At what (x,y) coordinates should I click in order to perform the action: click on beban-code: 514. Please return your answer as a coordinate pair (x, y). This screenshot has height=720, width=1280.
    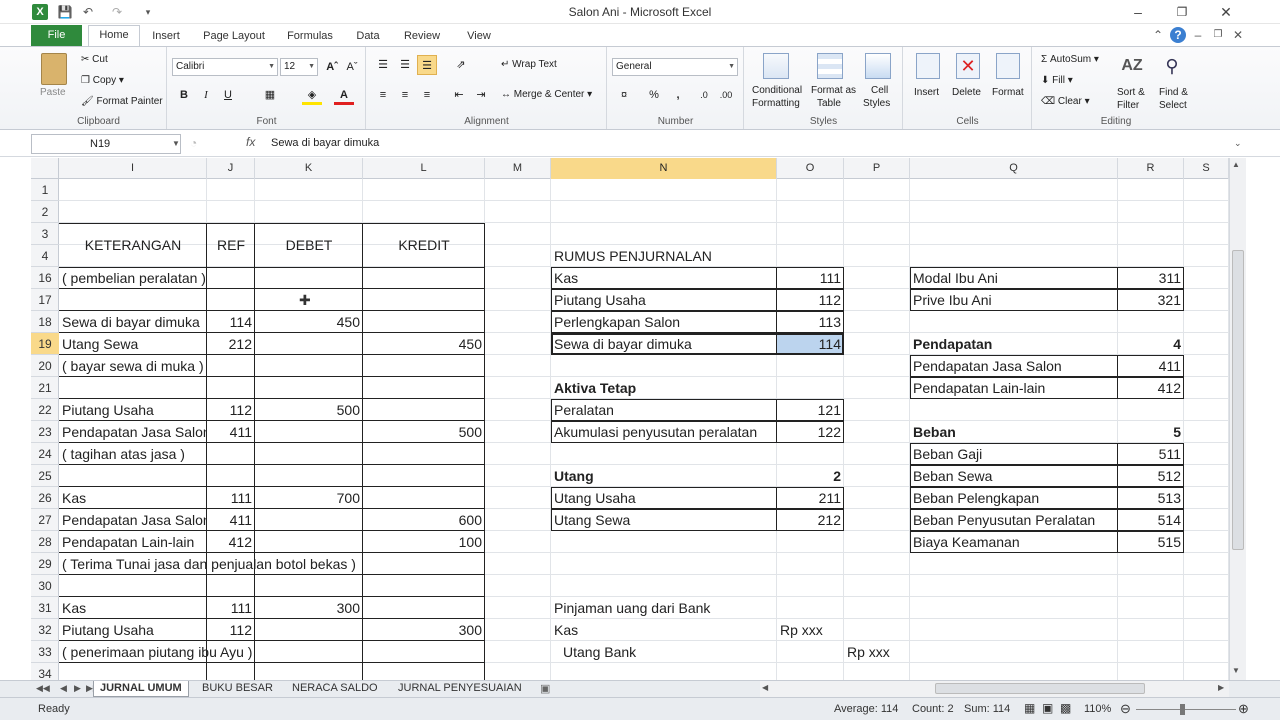
    Looking at the image, I should click on (1151, 520).